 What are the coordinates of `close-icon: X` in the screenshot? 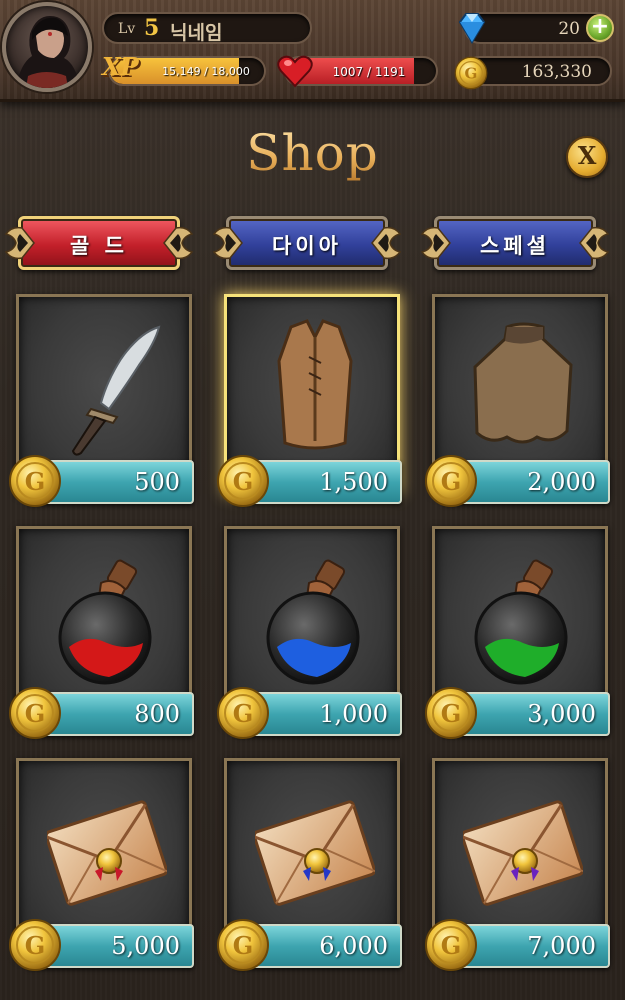 It's located at (587, 155).